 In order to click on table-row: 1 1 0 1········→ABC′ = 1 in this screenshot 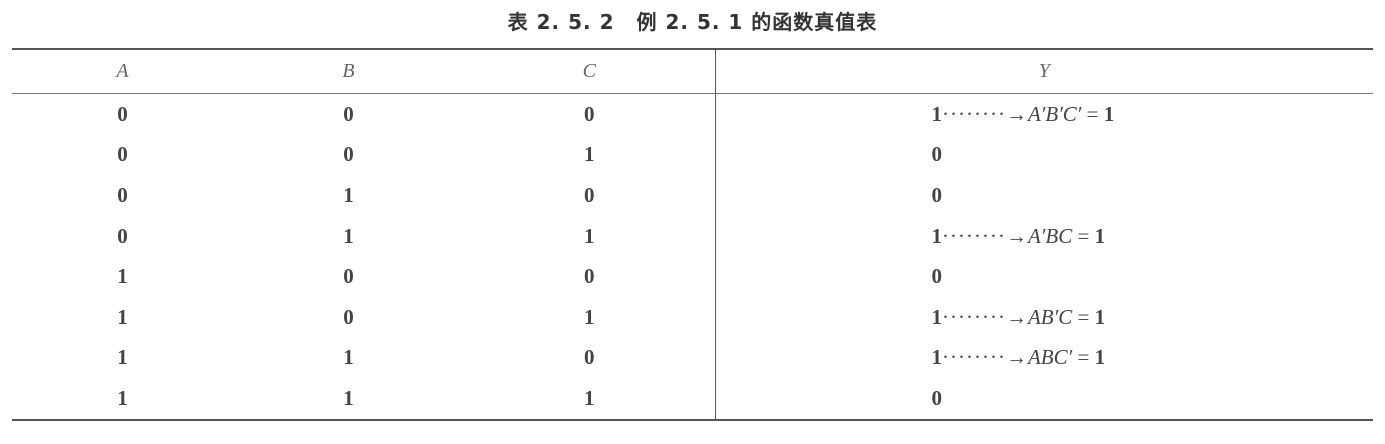, I will do `click(692, 358)`.